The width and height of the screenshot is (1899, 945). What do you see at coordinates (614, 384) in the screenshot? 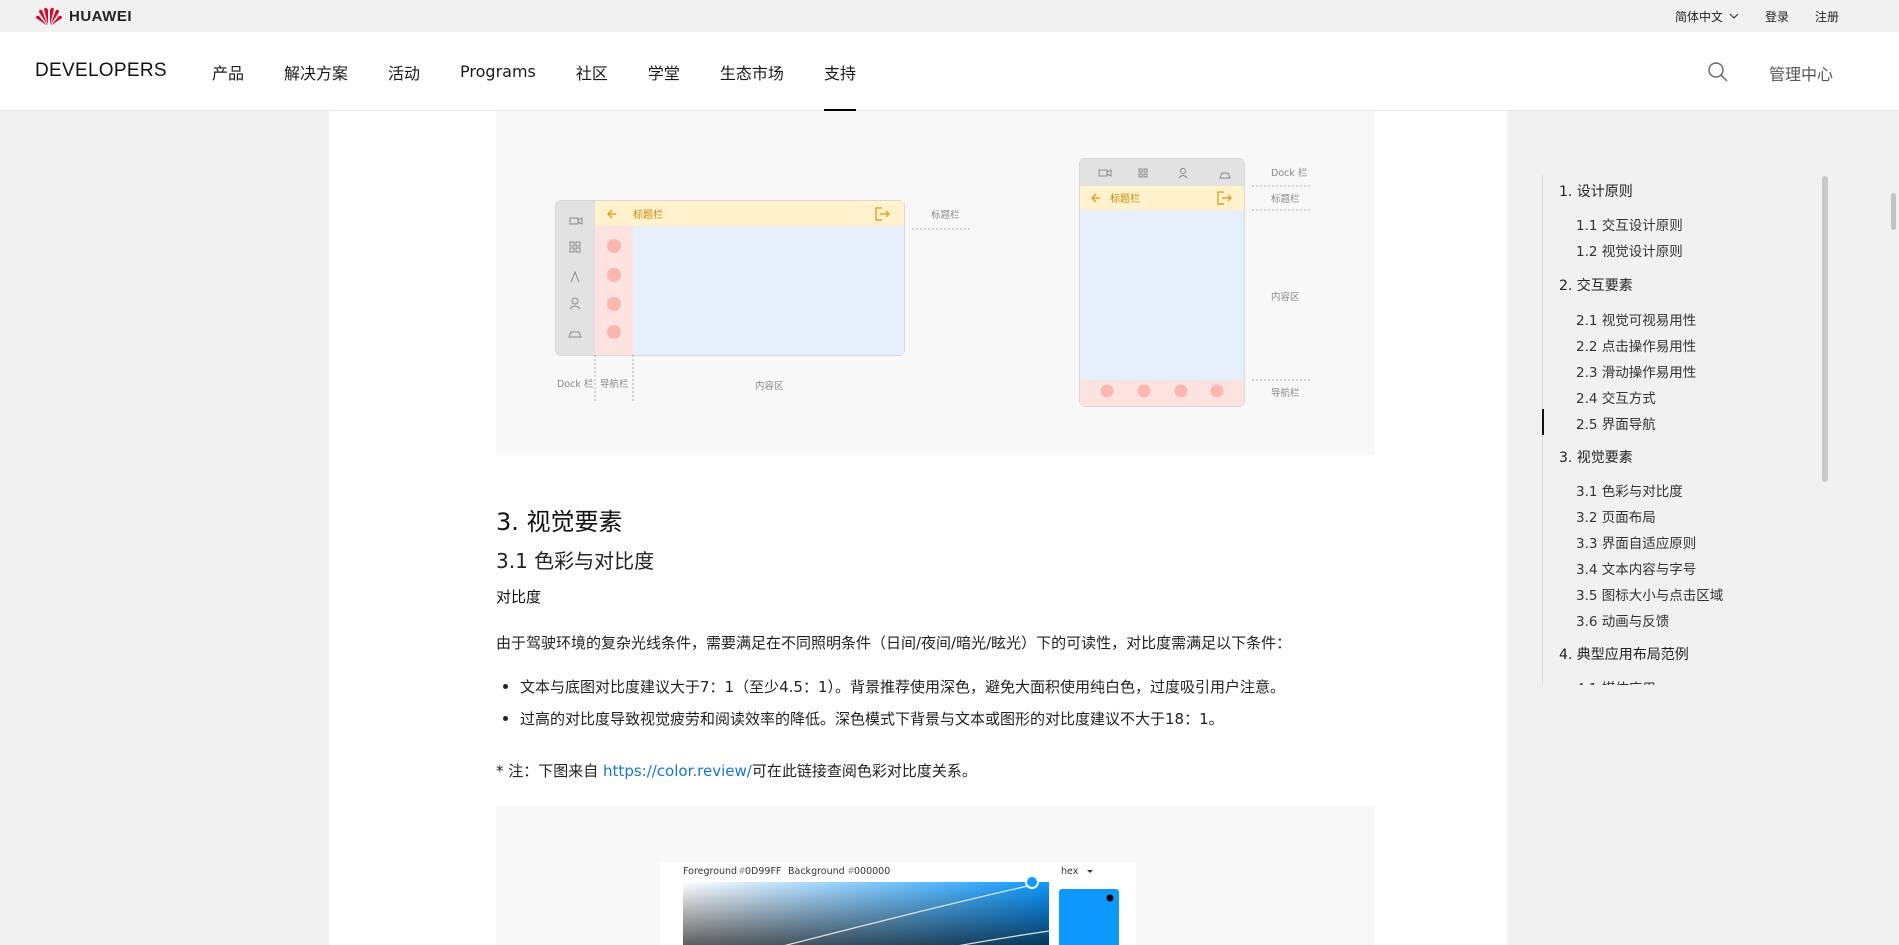
I see `landscape-nav-label: 导航栏` at bounding box center [614, 384].